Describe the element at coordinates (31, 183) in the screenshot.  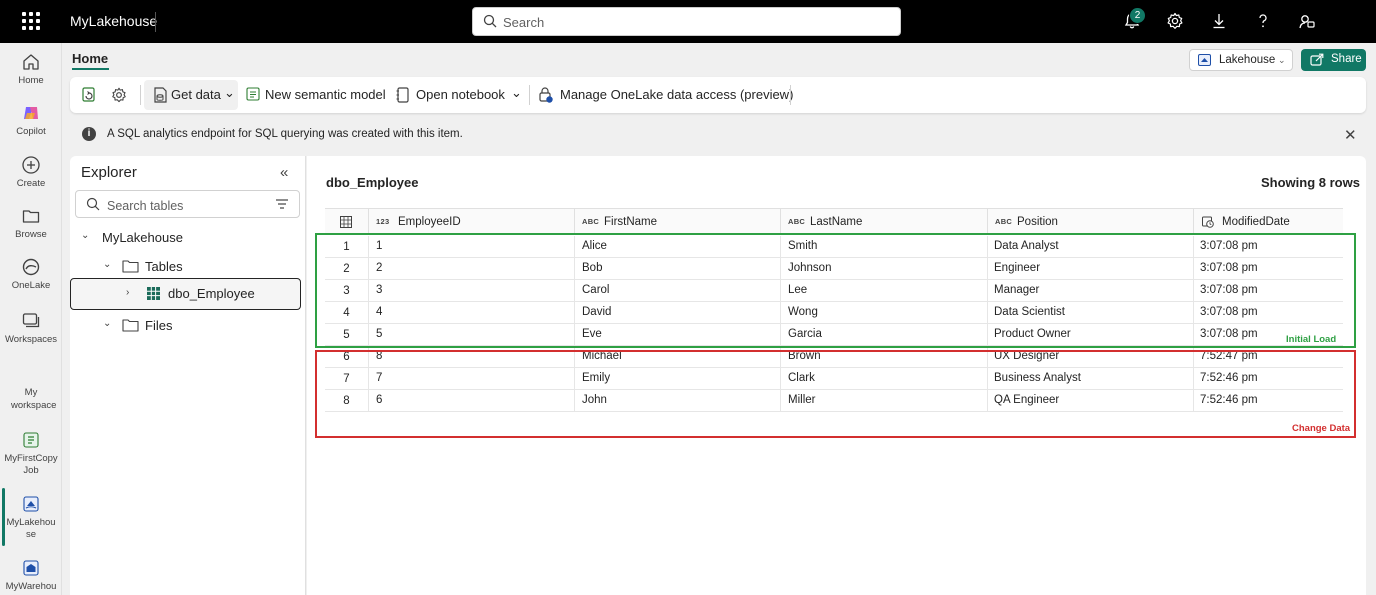
I see `rail-label: Create` at that location.